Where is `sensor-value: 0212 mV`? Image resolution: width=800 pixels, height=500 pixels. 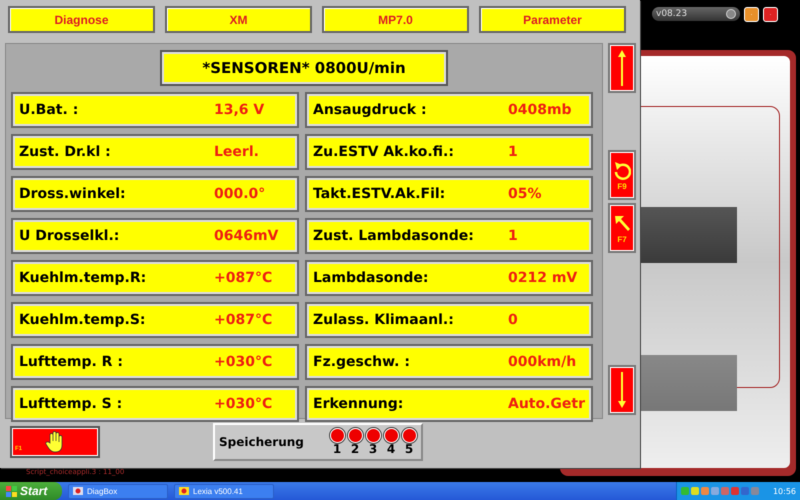 sensor-value: 0212 mV is located at coordinates (543, 278).